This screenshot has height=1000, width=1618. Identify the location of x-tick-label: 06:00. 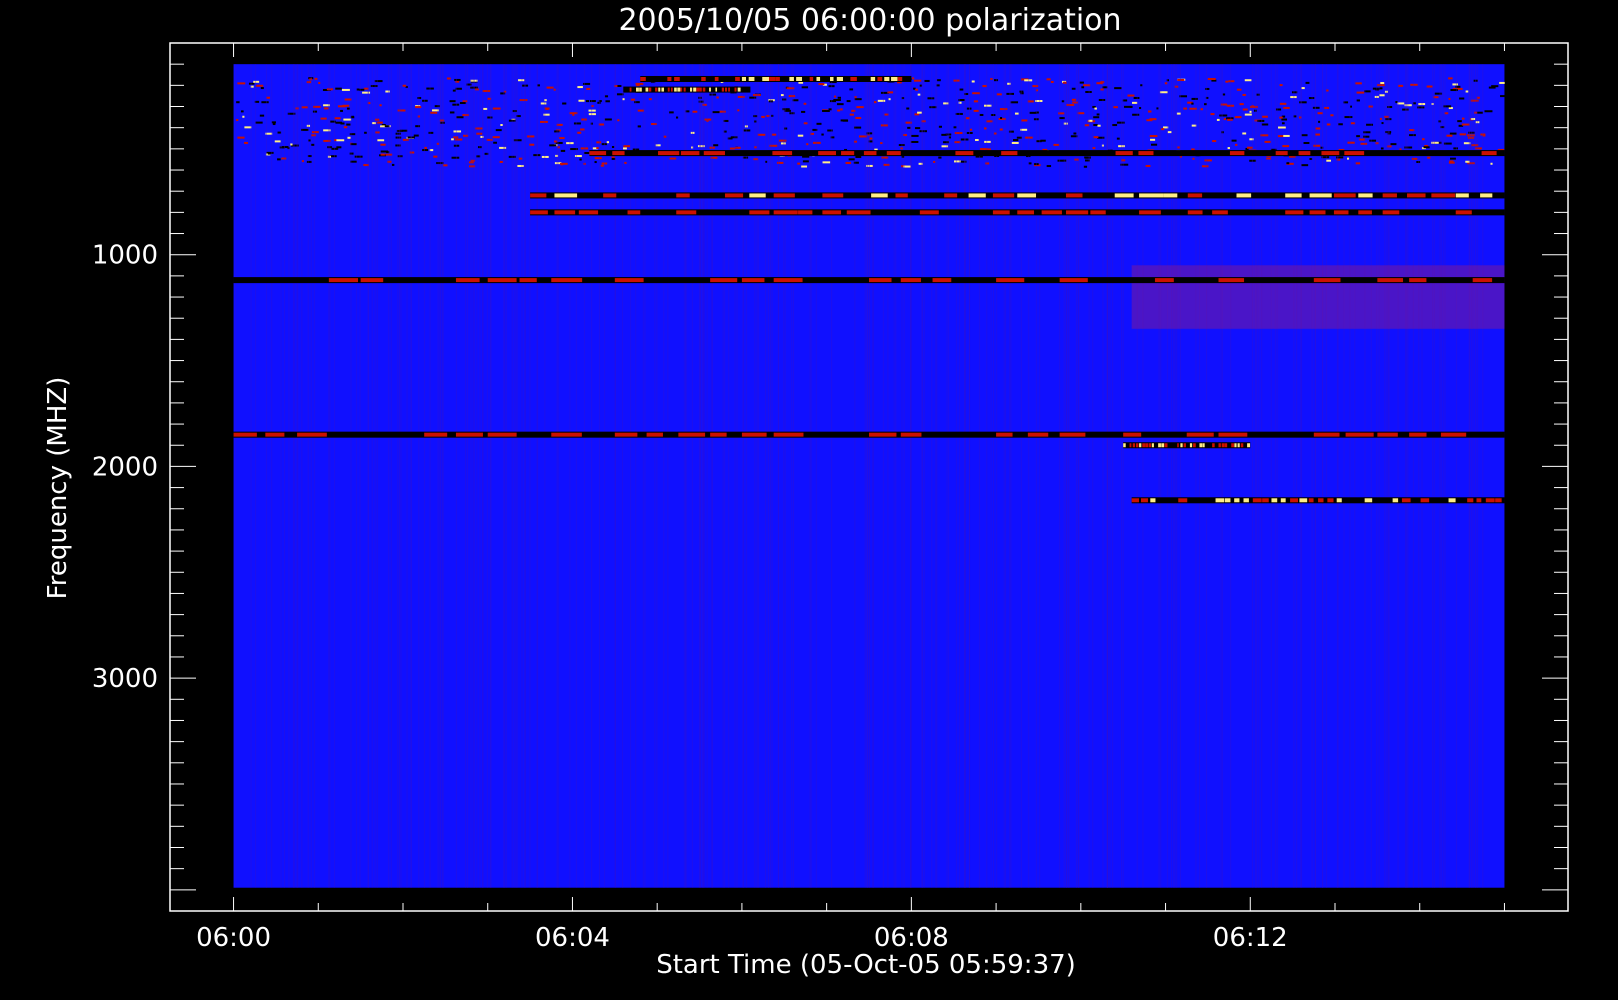
(233, 938).